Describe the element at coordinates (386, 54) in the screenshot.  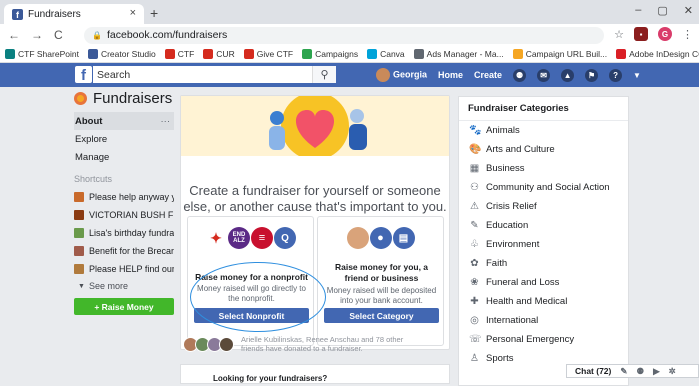
I see `bookmark-item: Canva` at that location.